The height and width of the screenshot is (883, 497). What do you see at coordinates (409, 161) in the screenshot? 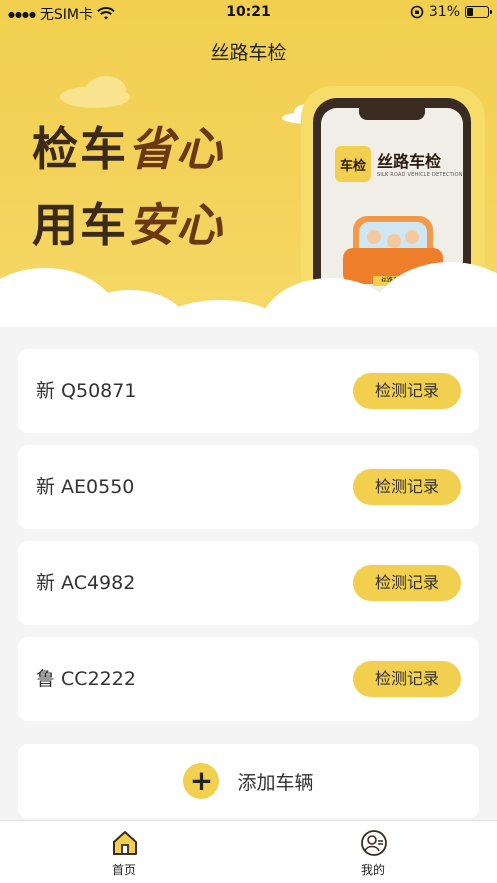
I see `app-name: 丝路车检` at bounding box center [409, 161].